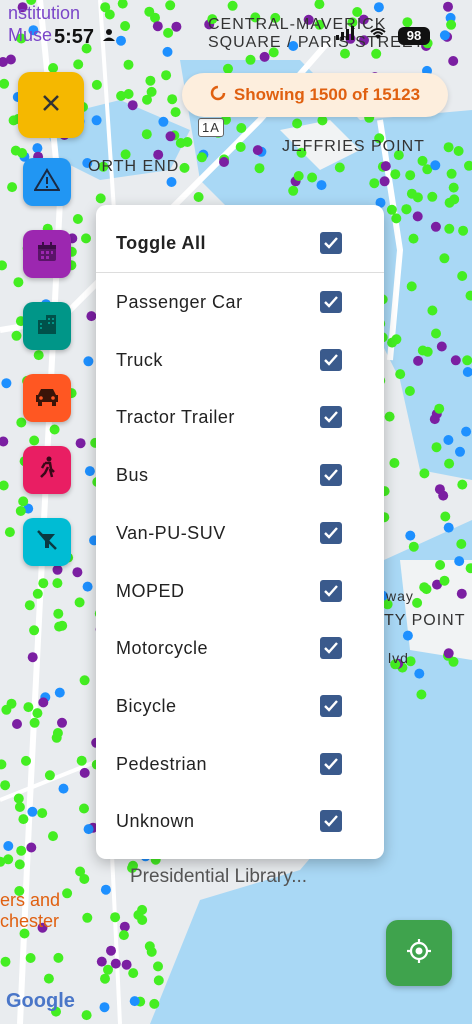  Describe the element at coordinates (240, 243) in the screenshot. I see `toggle-all-row: Toggle All` at that location.